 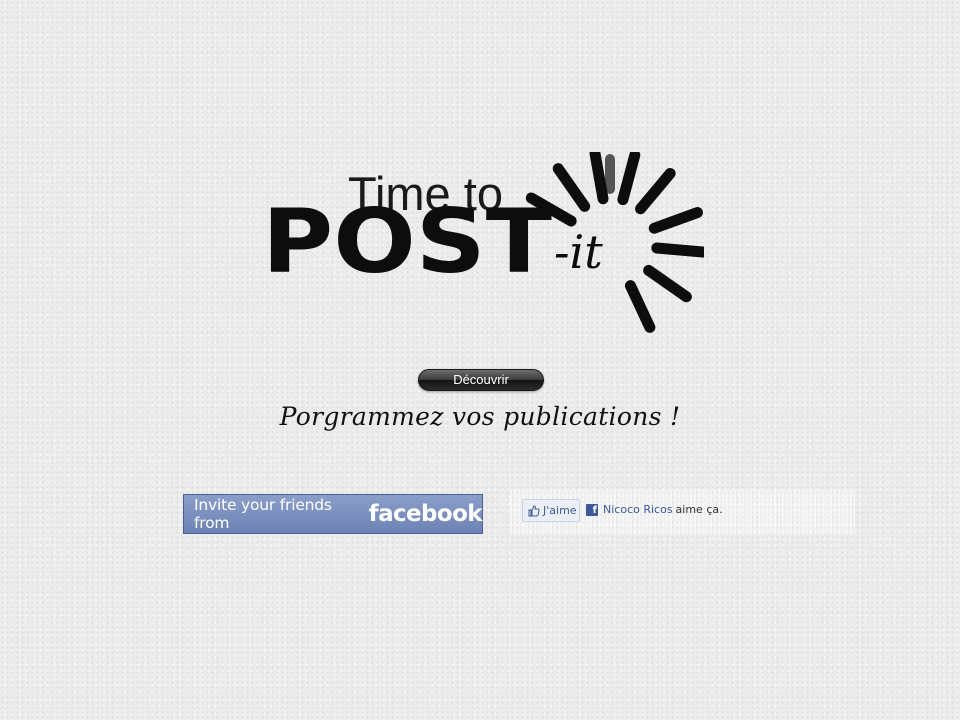 I want to click on thumbs-up-icon, so click(x=534, y=510).